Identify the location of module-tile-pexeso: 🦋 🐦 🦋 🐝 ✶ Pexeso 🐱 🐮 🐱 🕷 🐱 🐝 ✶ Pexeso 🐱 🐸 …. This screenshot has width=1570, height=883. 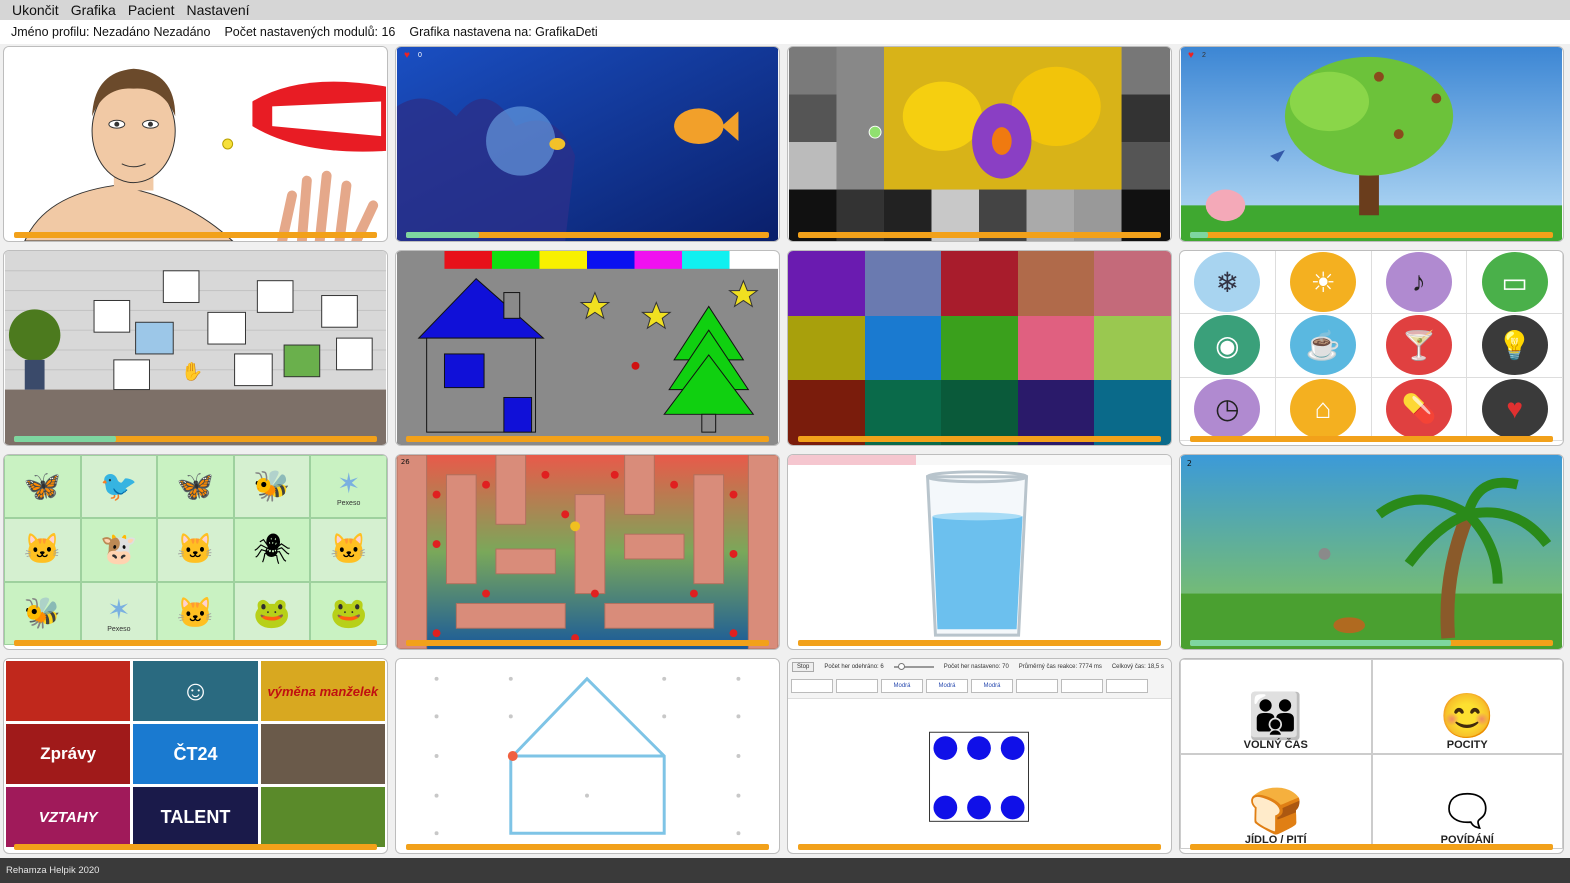
(195, 552).